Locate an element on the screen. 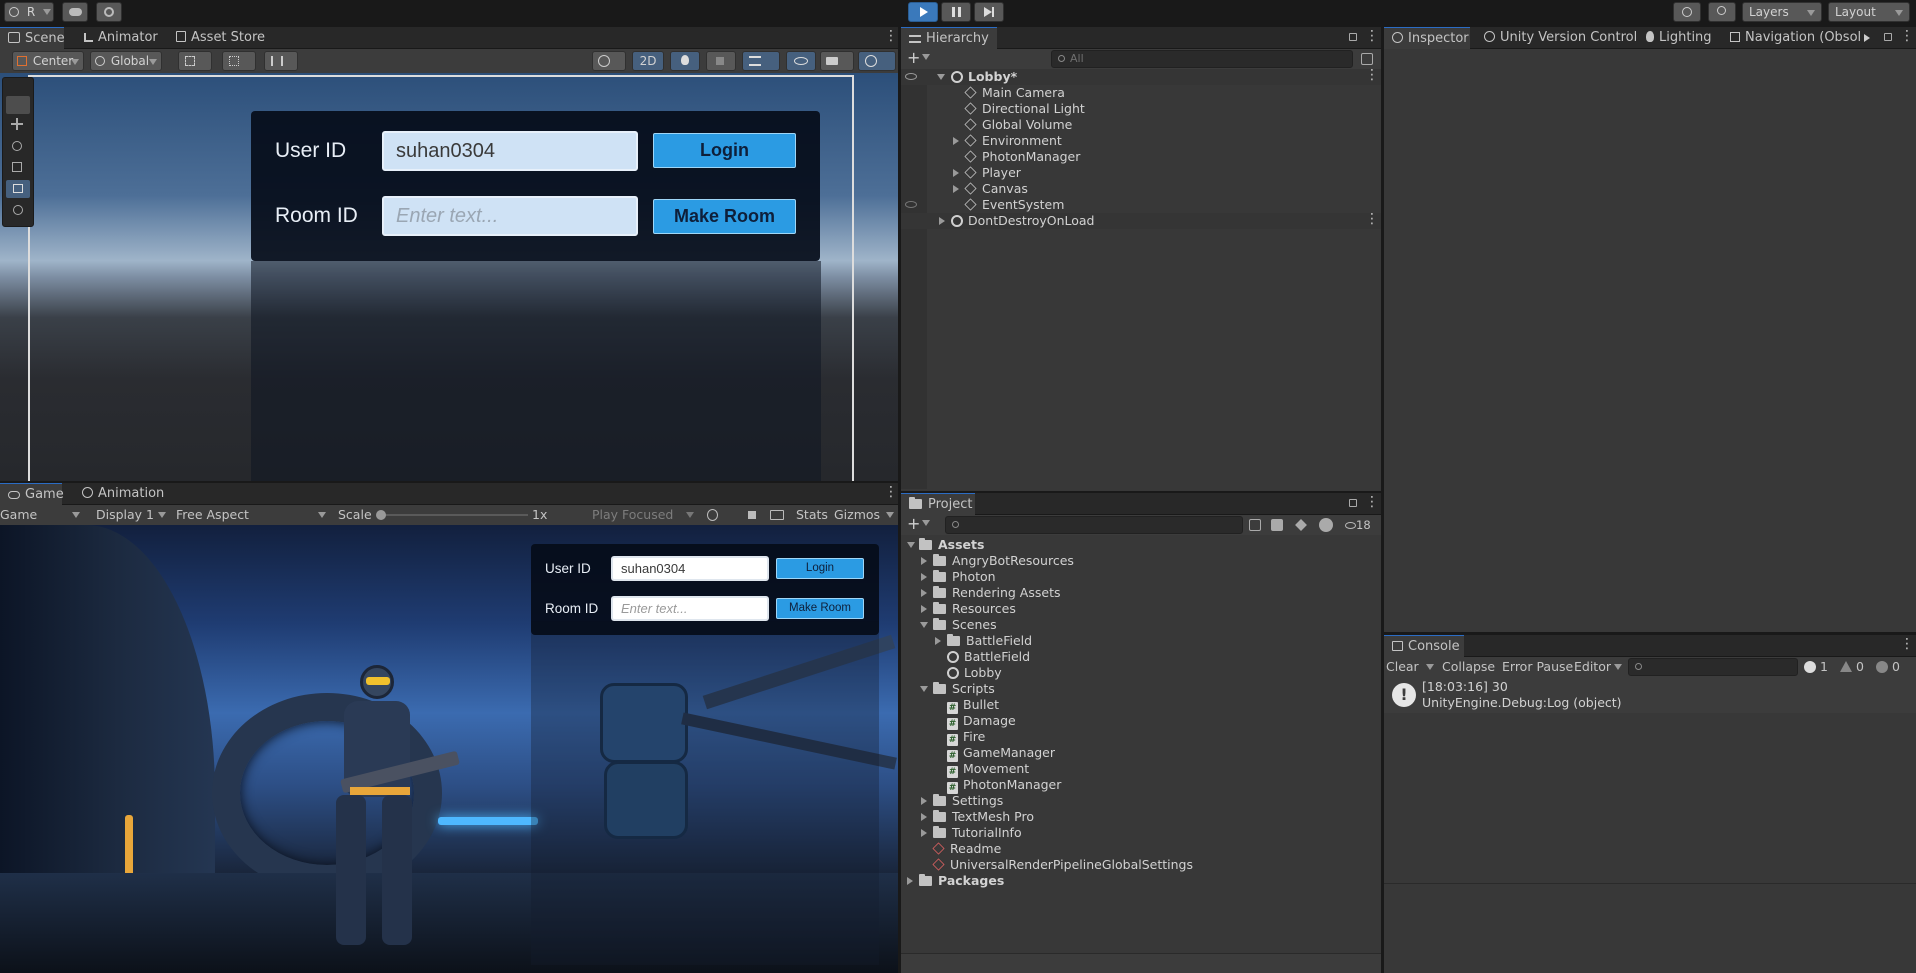 The width and height of the screenshot is (1916, 973). warning-filter-icon is located at coordinates (1326, 525).